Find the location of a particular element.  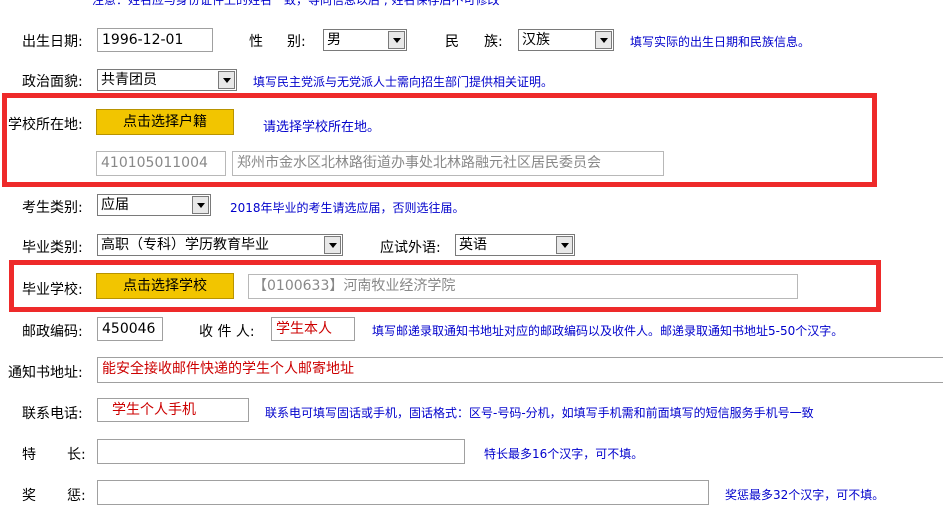

school-location-label: 学校所在地: is located at coordinates (45, 125).